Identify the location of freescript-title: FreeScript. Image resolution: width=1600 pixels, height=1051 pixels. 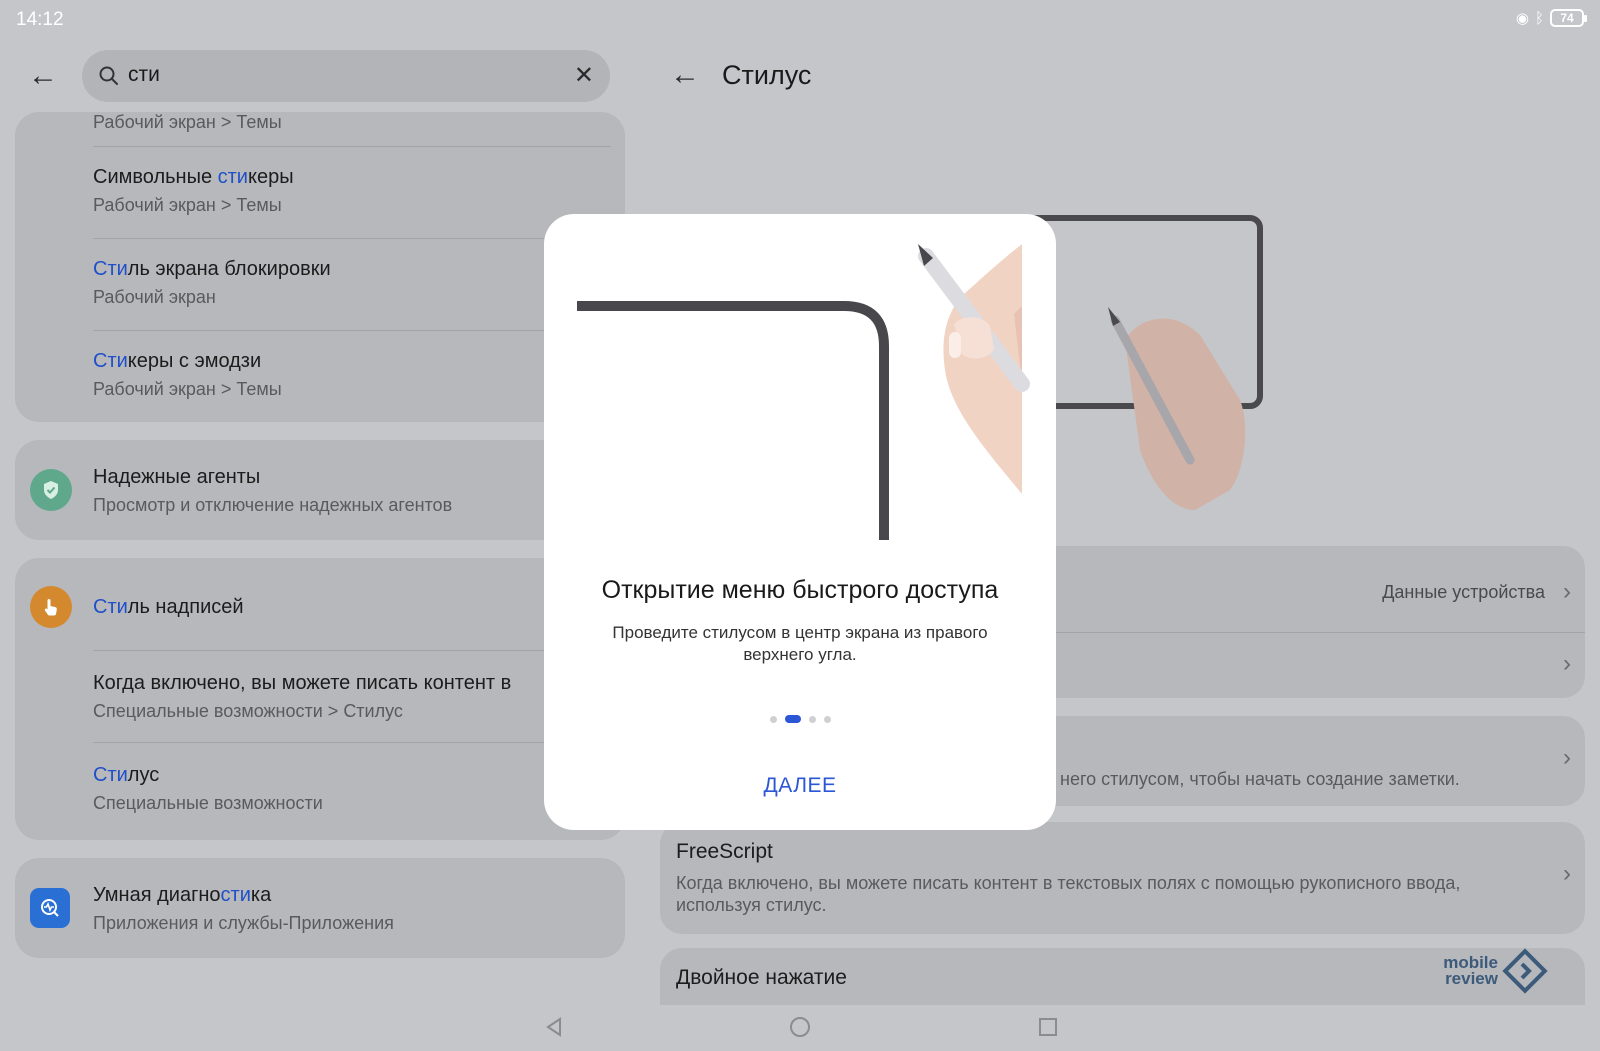
(724, 851).